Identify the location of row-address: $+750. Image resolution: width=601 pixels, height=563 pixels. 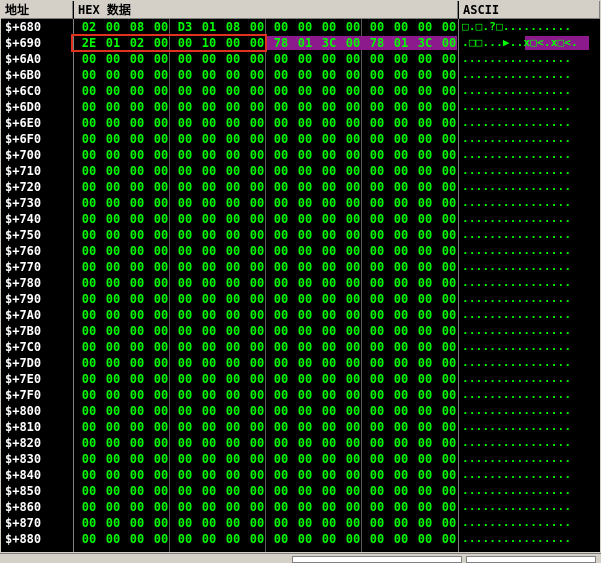
(23, 235).